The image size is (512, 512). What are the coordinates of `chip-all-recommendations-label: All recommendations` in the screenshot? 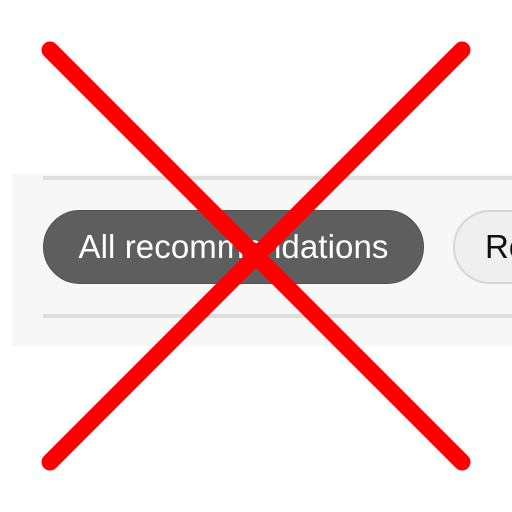 It's located at (233, 246).